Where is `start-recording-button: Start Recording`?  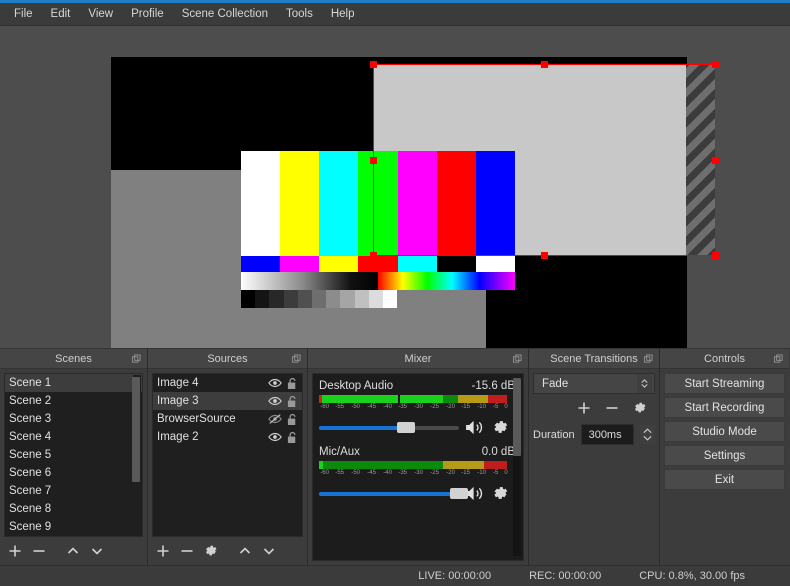
start-recording-button: Start Recording is located at coordinates (724, 407).